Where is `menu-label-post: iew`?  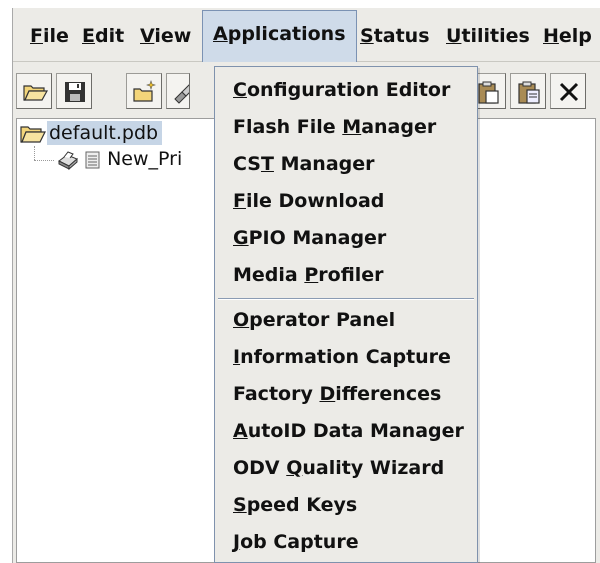
menu-label-post: iew is located at coordinates (173, 36).